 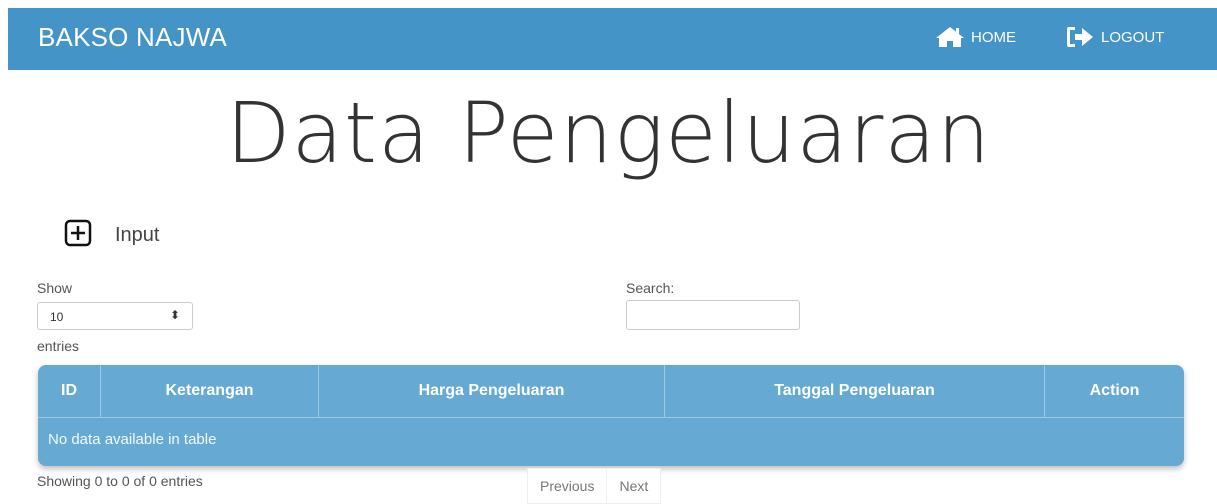 I want to click on logout-icon, so click(x=1080, y=37).